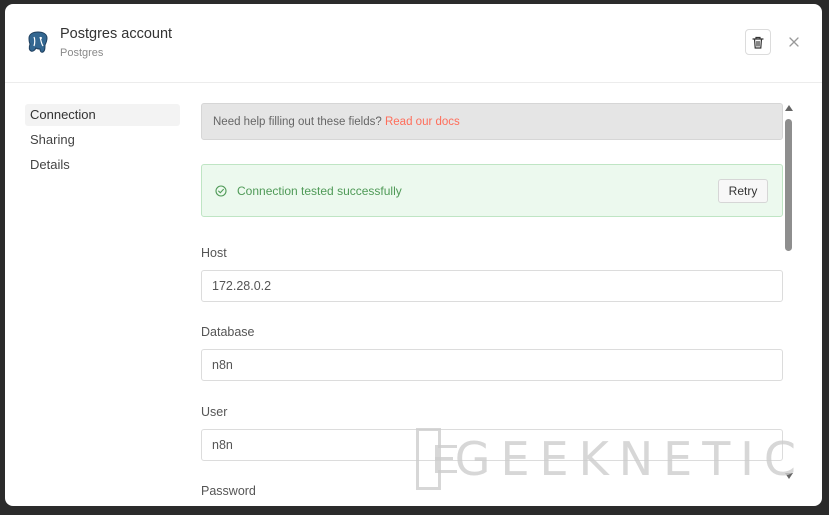  What do you see at coordinates (228, 332) in the screenshot?
I see `database-label: Database` at bounding box center [228, 332].